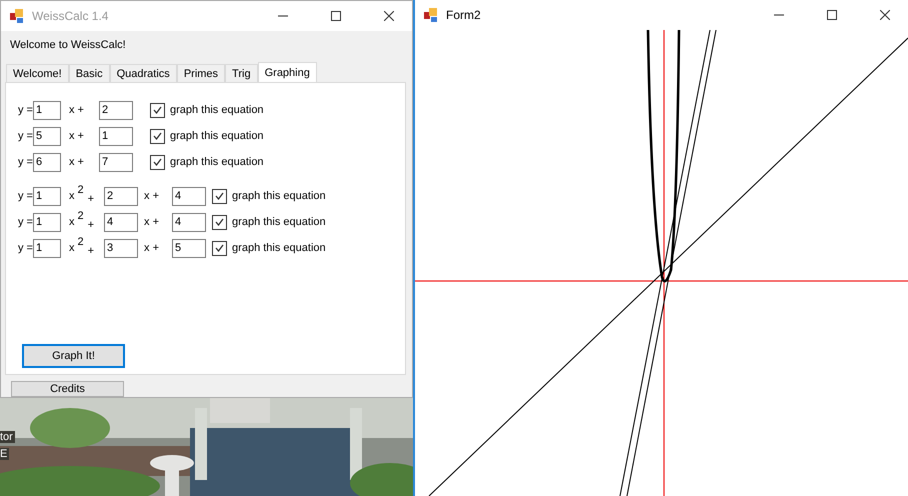  I want to click on desktop-icon-label: tor, so click(7, 437).